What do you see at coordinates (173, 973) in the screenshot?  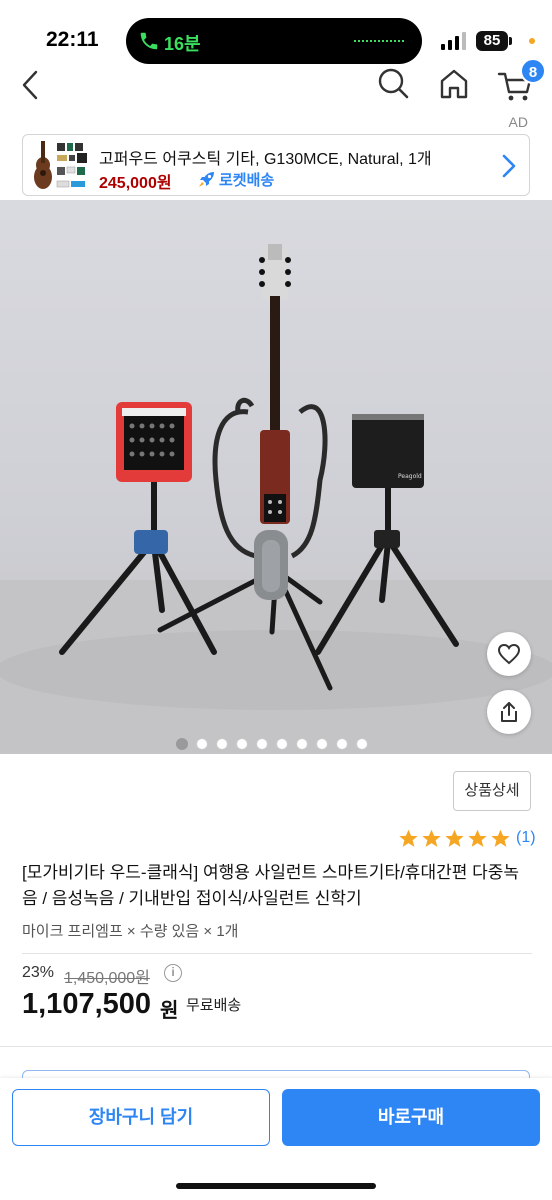 I see `info-icon: i` at bounding box center [173, 973].